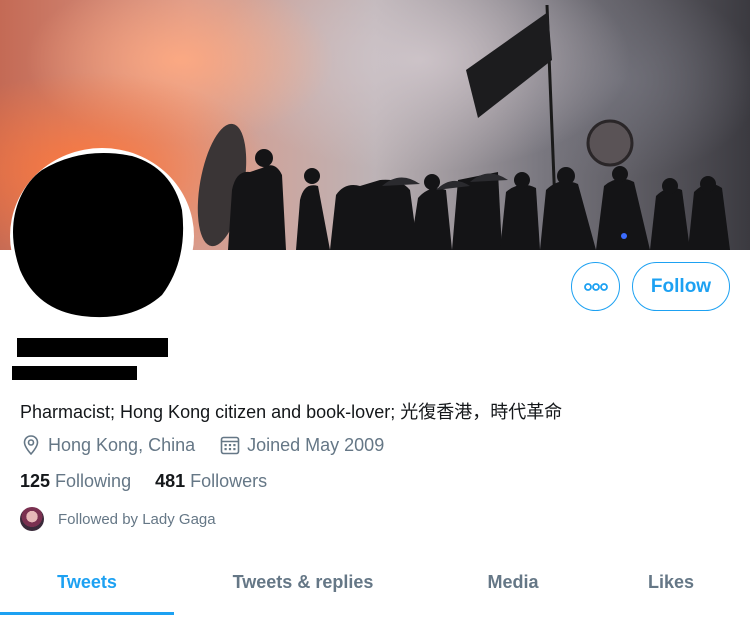  Describe the element at coordinates (513, 582) in the screenshot. I see `tab-media: Media` at that location.